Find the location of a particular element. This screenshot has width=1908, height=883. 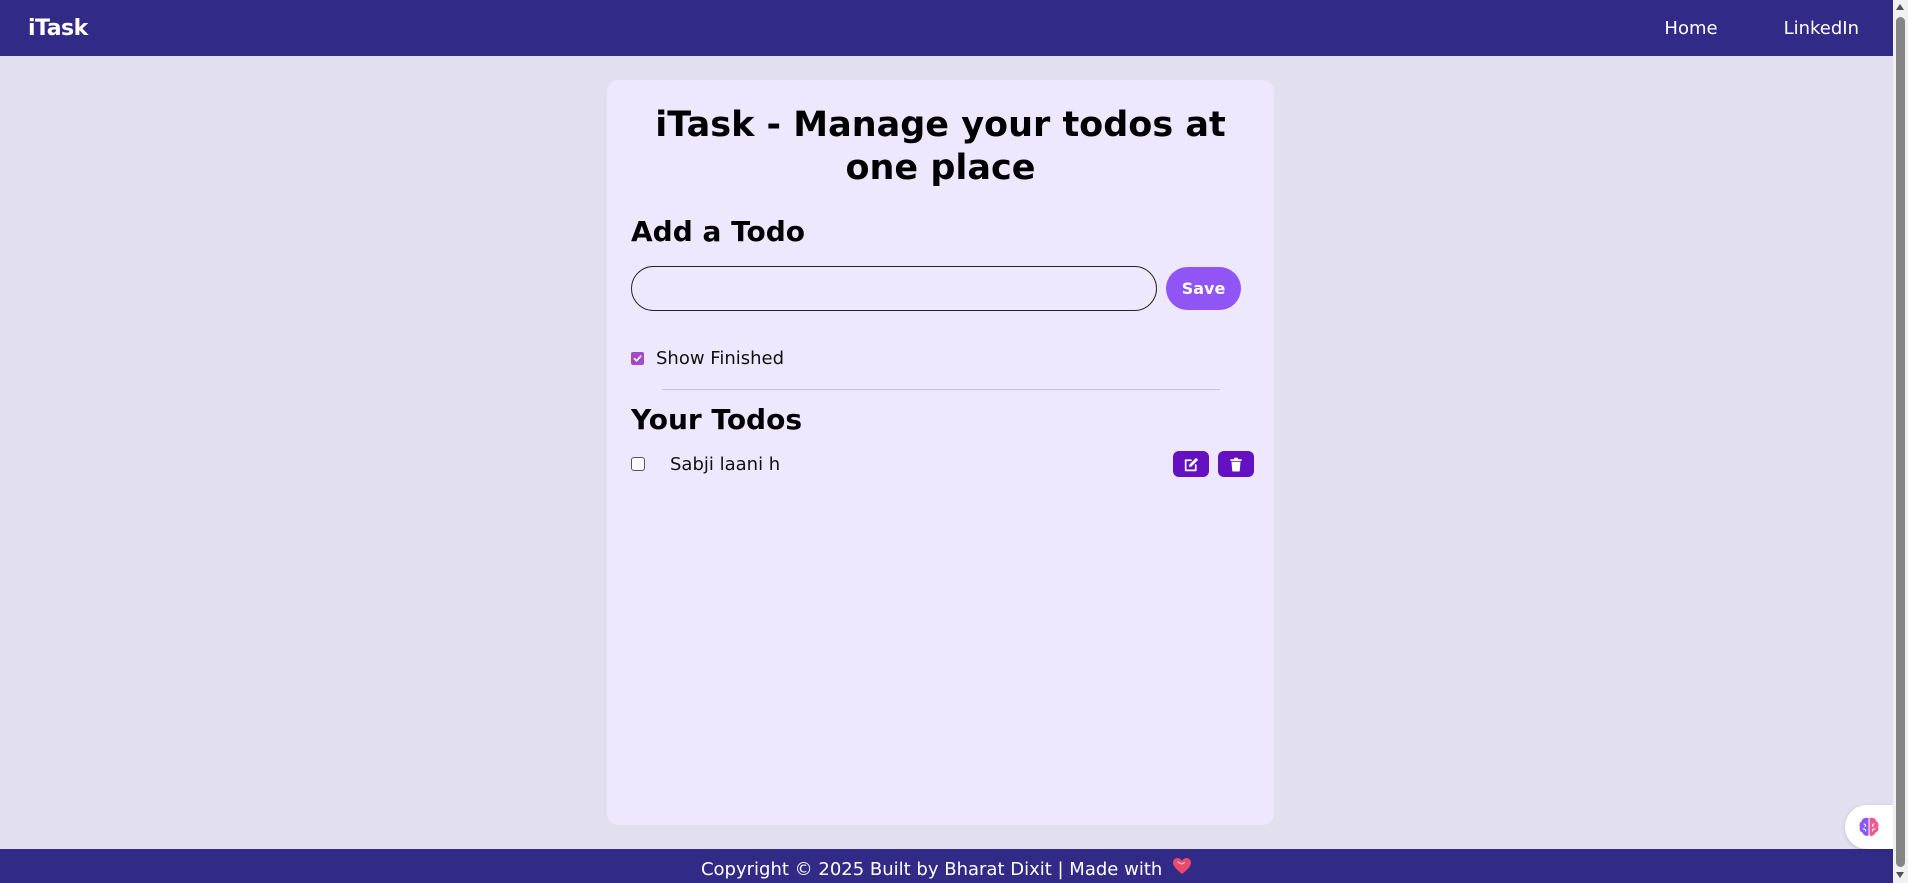

show-finished-label: Show Finished is located at coordinates (720, 358).